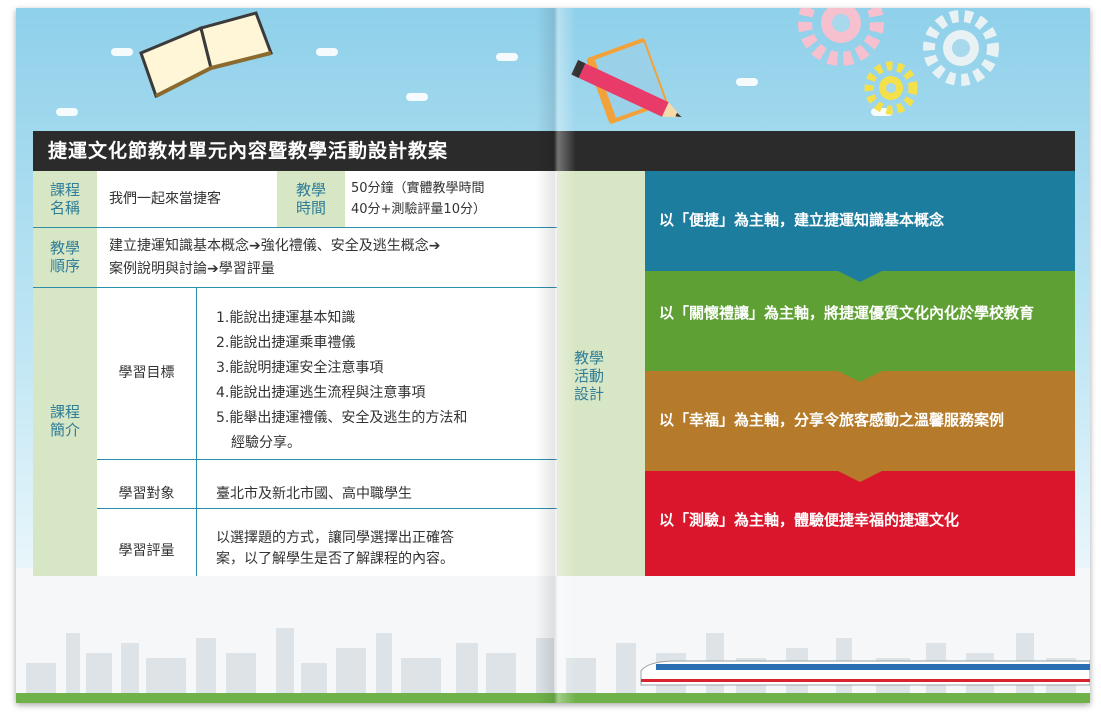 Image resolution: width=1101 pixels, height=720 pixels. I want to click on list-item: 3.能說明捷運安全注意事項, so click(300, 368).